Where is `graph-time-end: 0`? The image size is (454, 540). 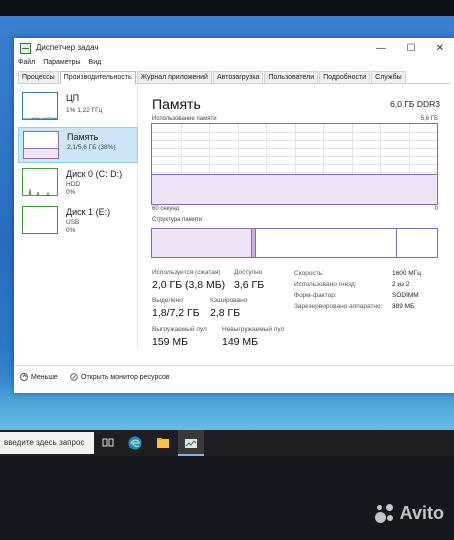 graph-time-end: 0 is located at coordinates (436, 209).